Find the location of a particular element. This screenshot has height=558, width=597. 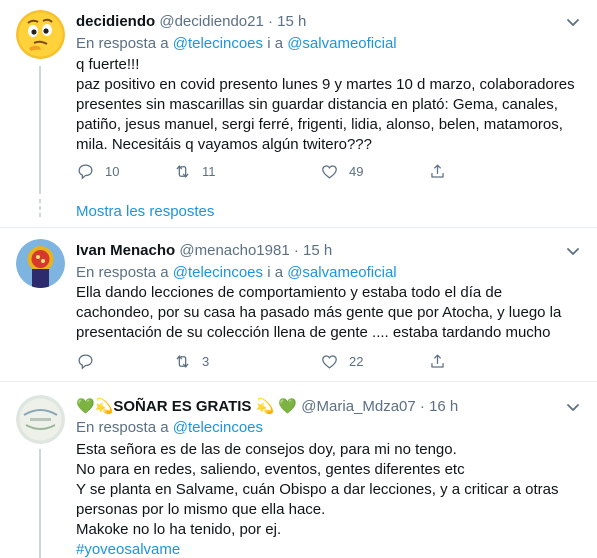

user-handle: @menacho1981 is located at coordinates (234, 250).